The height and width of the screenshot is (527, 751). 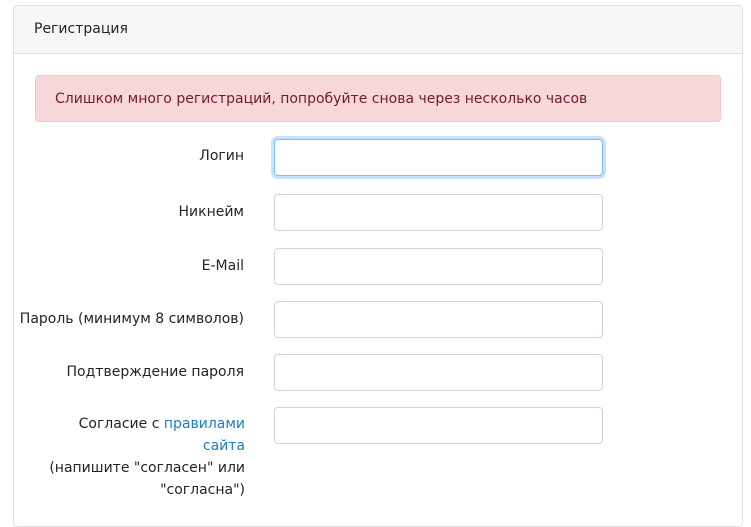 I want to click on nickname-input, so click(x=438, y=212).